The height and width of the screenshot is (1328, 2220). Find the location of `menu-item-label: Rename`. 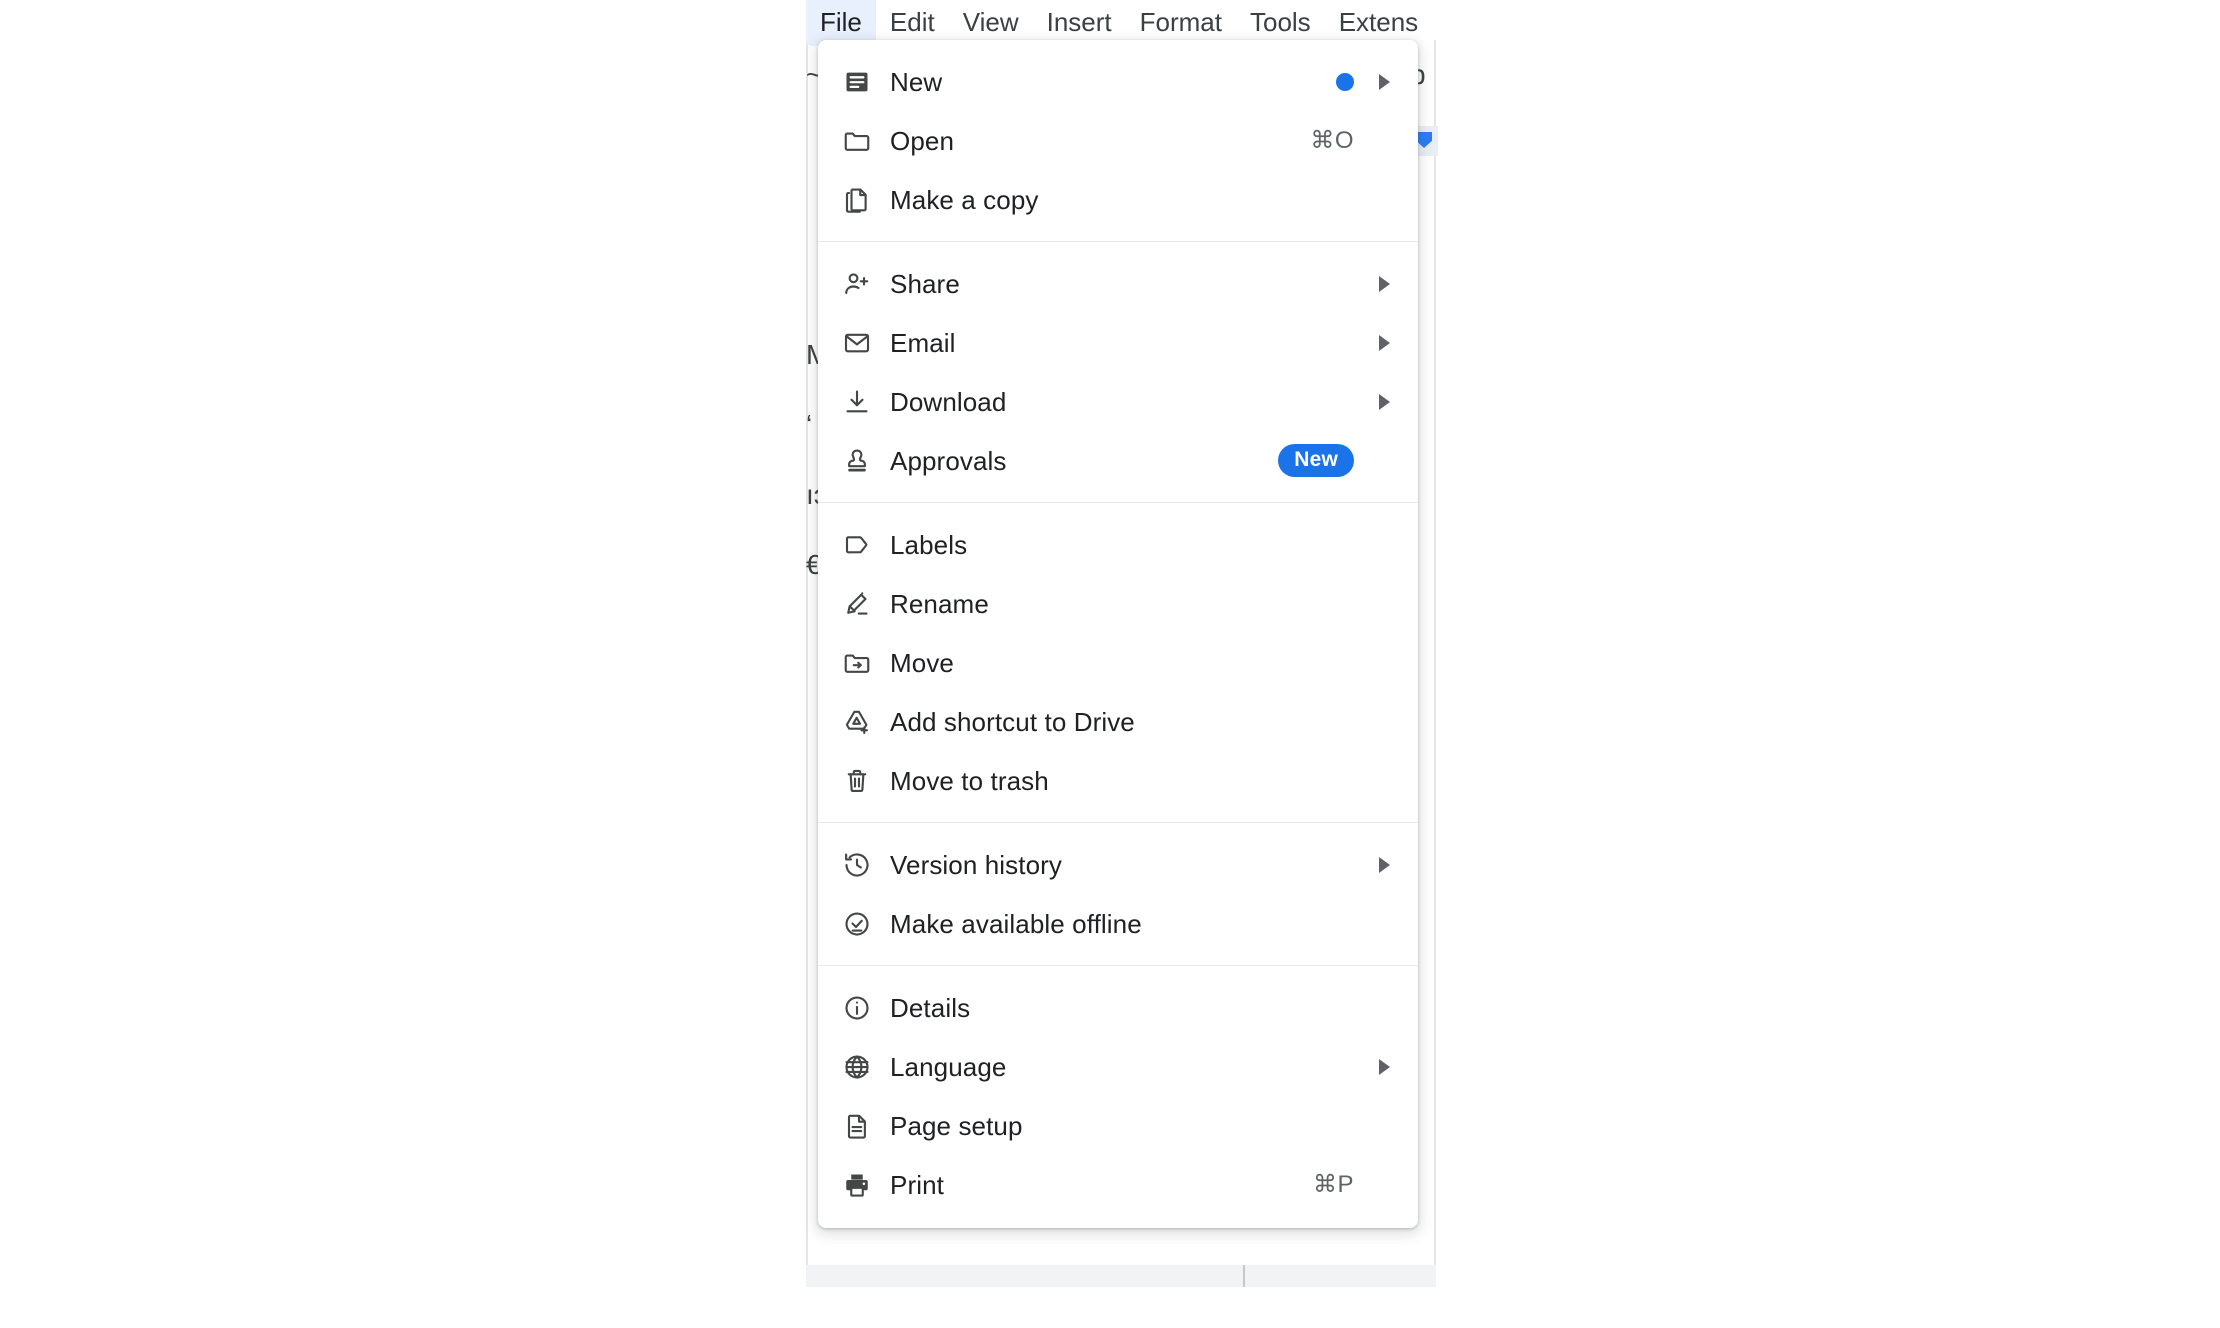

menu-item-label: Rename is located at coordinates (939, 603).